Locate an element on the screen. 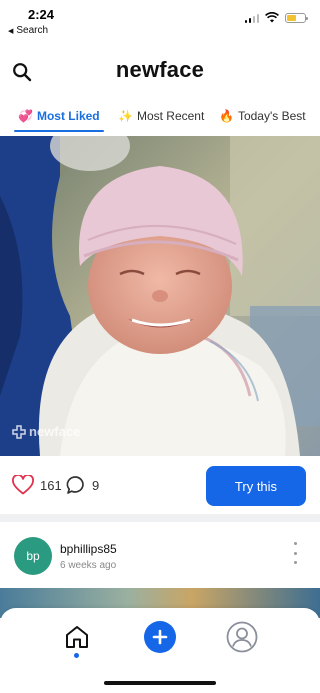 This screenshot has height=693, width=320. next-post-header: bp bphillips85 6 weeks ago is located at coordinates (160, 556).